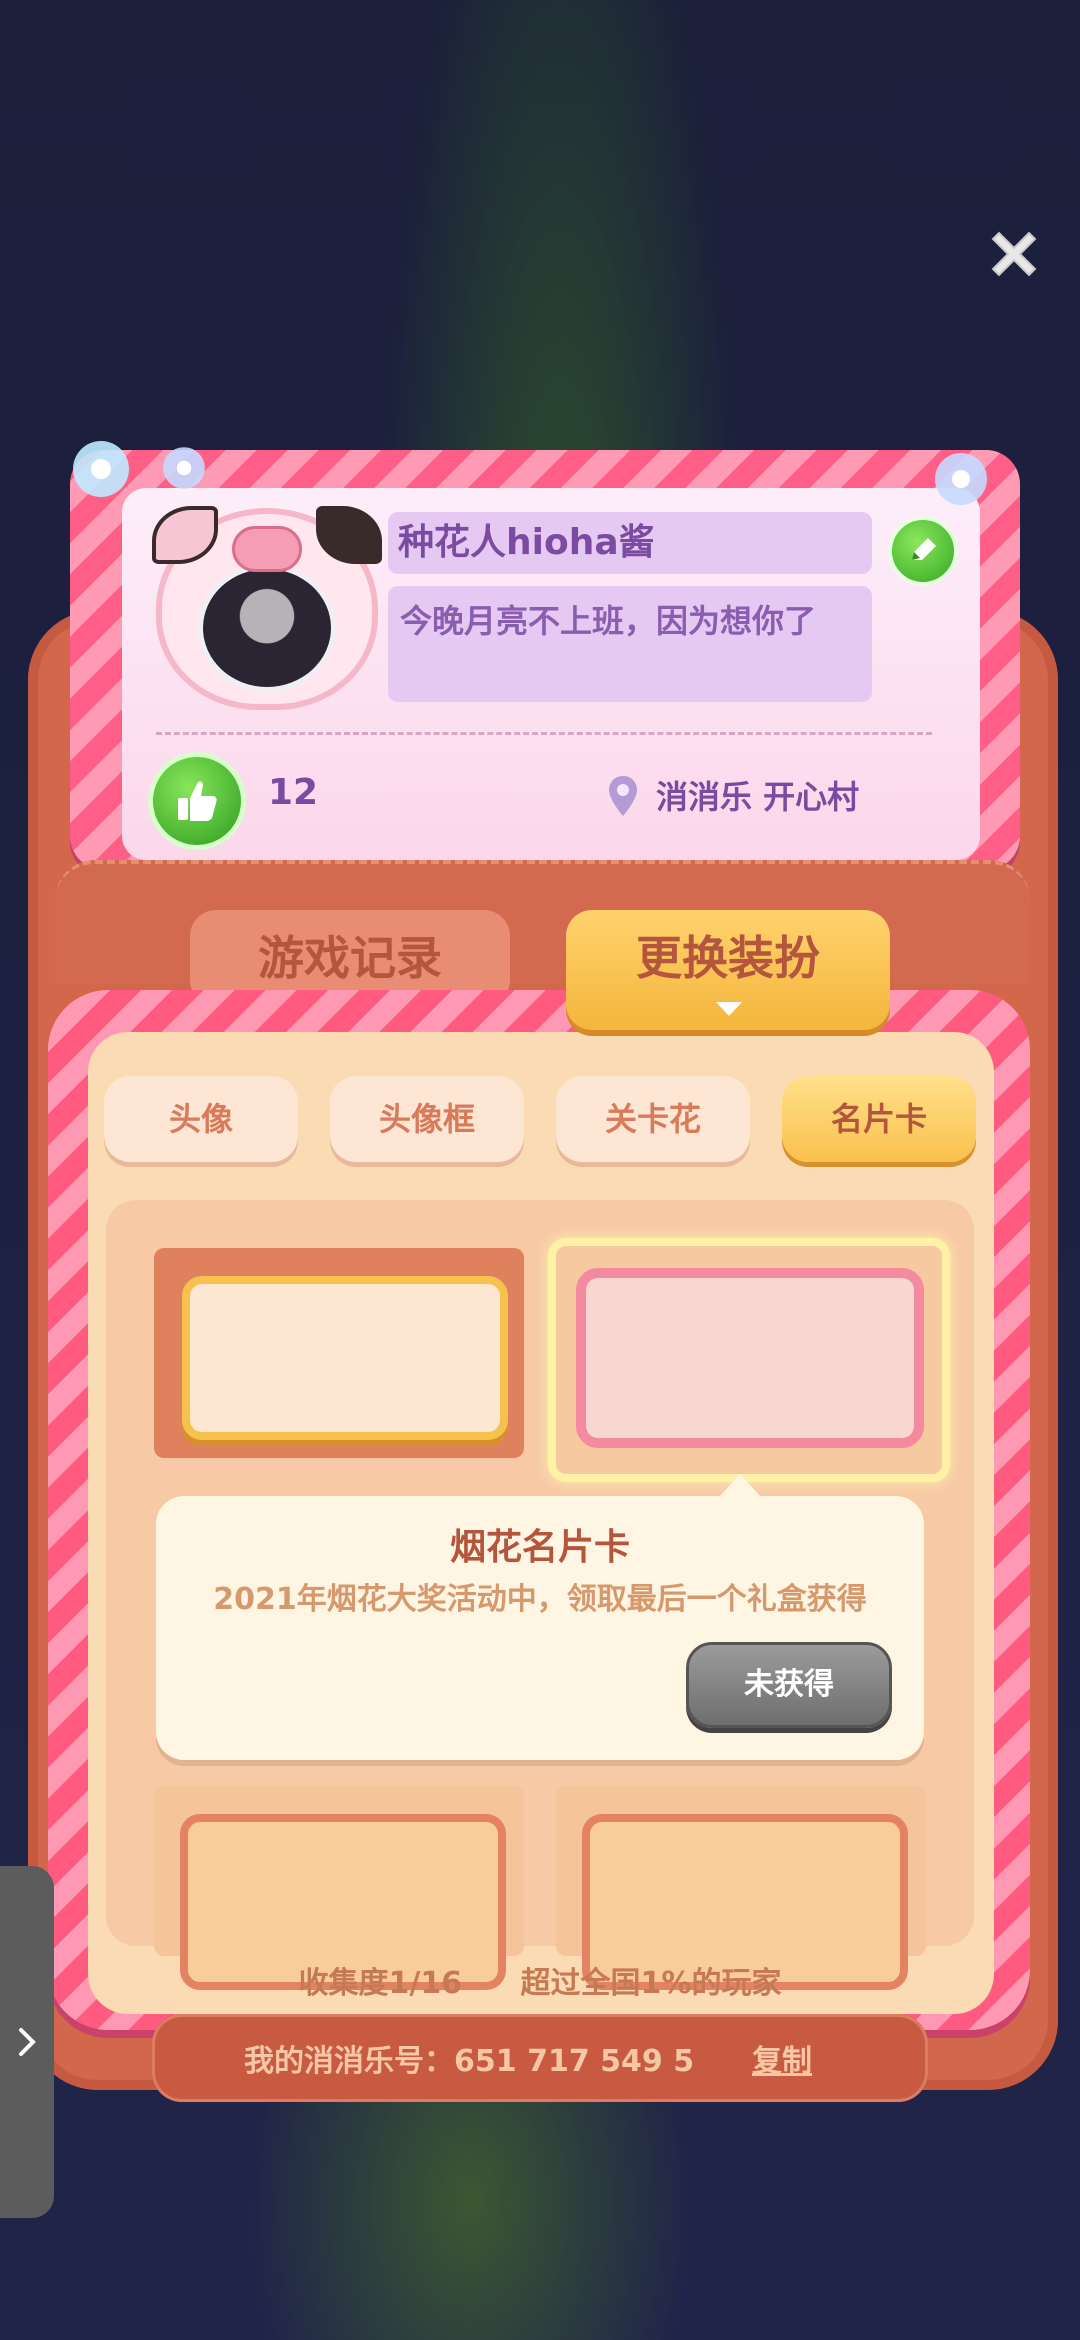  What do you see at coordinates (653, 1119) in the screenshot?
I see `subtab-level-flower: 关卡花` at bounding box center [653, 1119].